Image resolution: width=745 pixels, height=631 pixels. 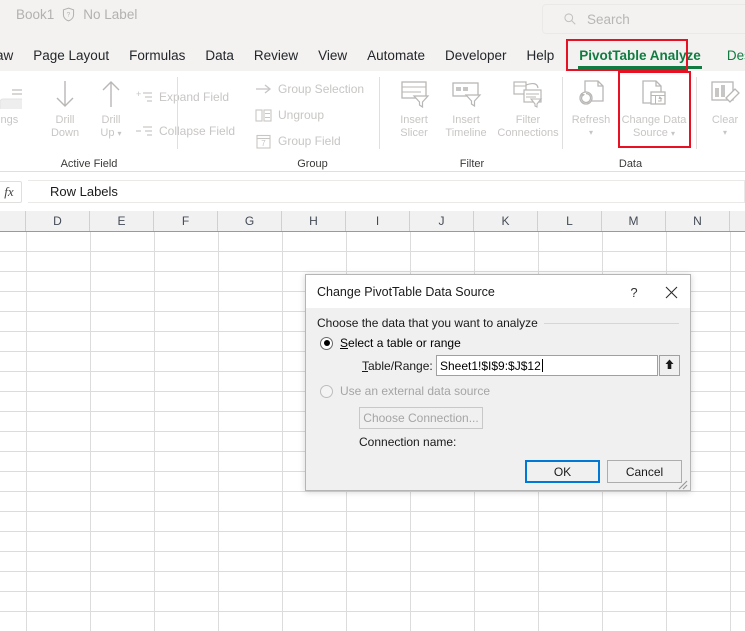 What do you see at coordinates (11, 56) in the screenshot?
I see `tab-draw: aw` at bounding box center [11, 56].